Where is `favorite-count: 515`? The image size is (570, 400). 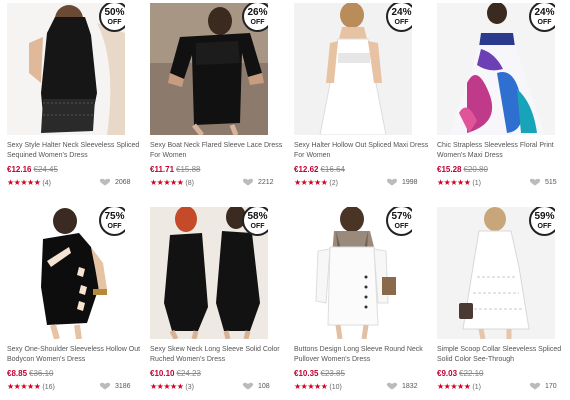
favorite-count: 515 is located at coordinates (543, 182).